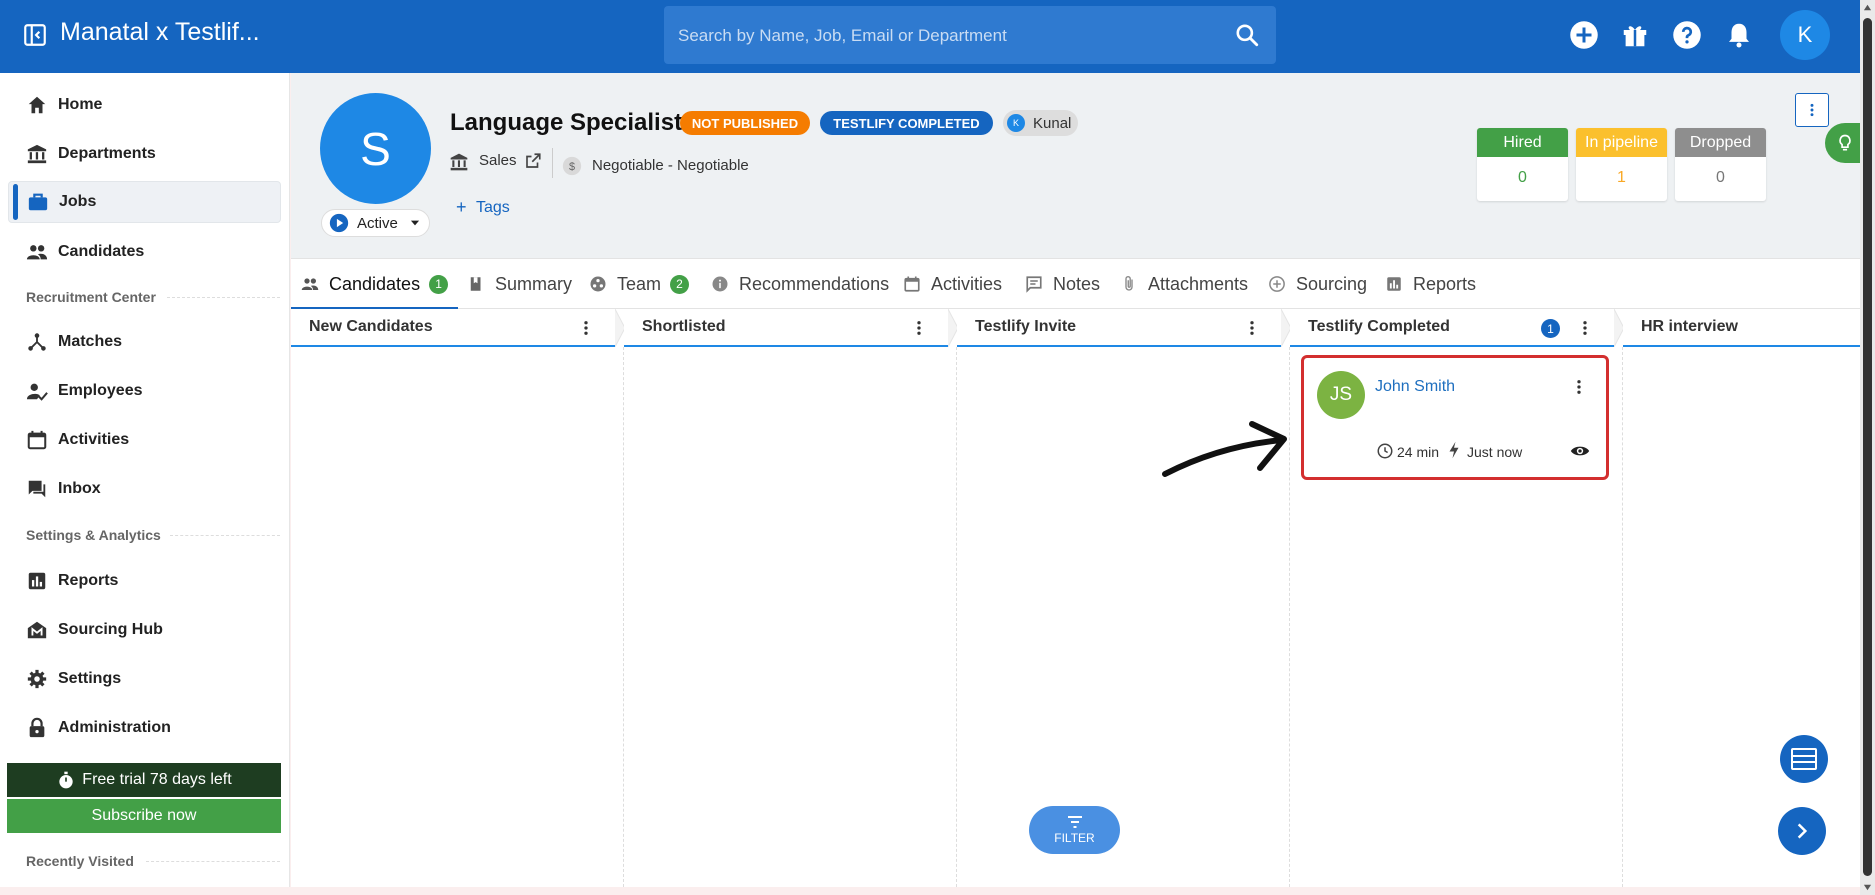 Image resolution: width=1875 pixels, height=895 pixels. What do you see at coordinates (498, 160) in the screenshot?
I see `job-department: Sales` at bounding box center [498, 160].